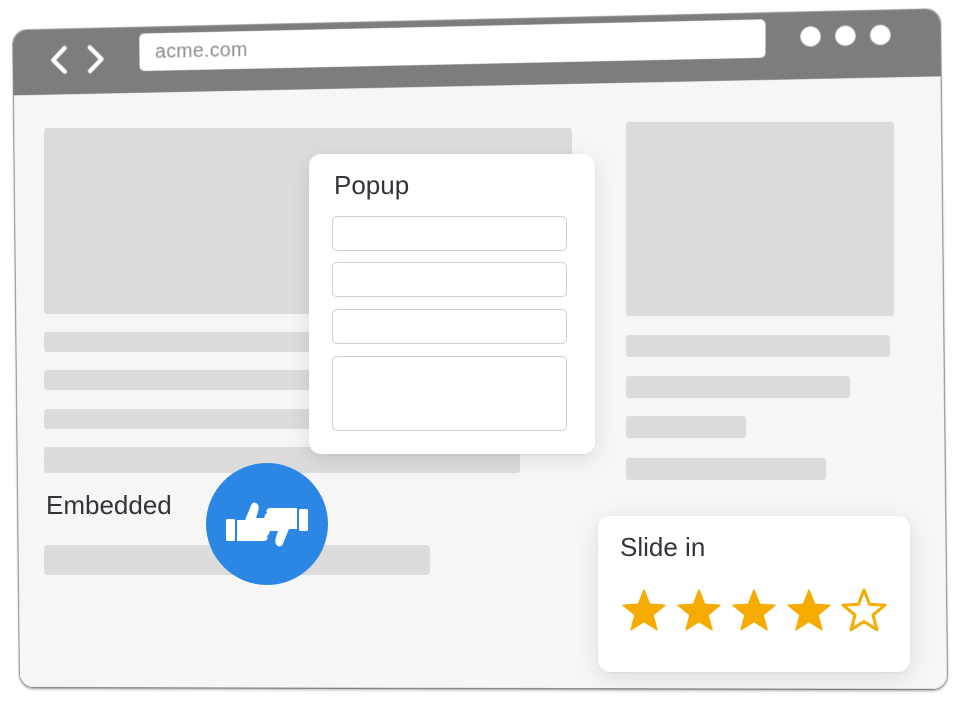 This screenshot has width=971, height=713. What do you see at coordinates (201, 51) in the screenshot?
I see `url-text: acme.com` at bounding box center [201, 51].